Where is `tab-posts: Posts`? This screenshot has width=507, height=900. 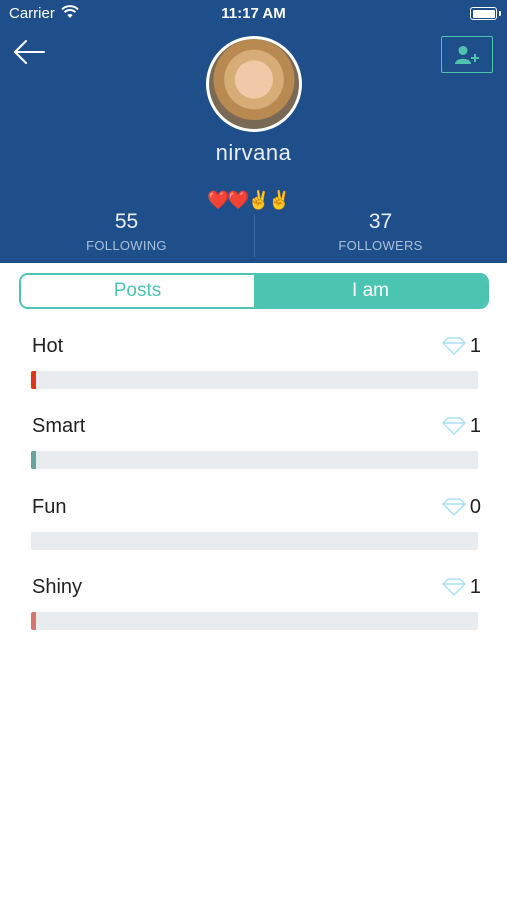
tab-posts: Posts is located at coordinates (137, 291).